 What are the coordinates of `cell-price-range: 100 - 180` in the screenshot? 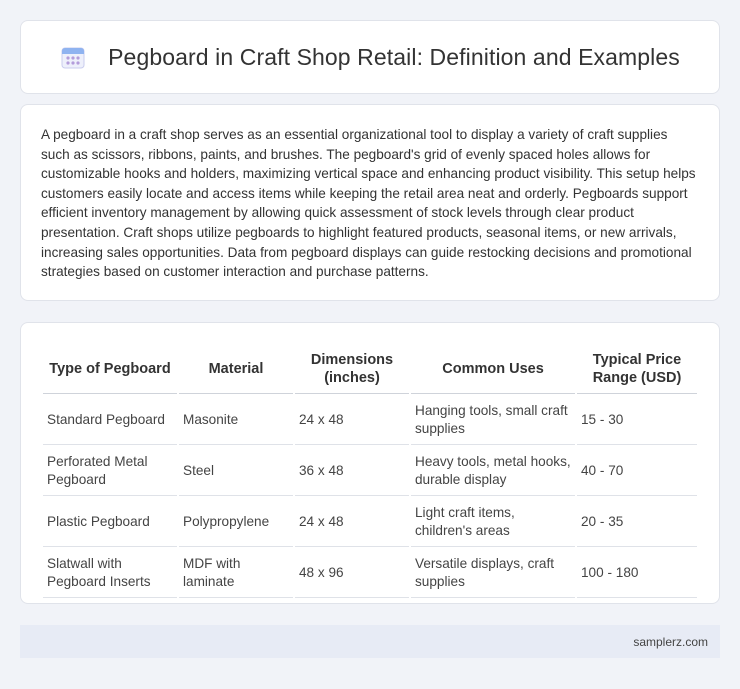 It's located at (637, 573).